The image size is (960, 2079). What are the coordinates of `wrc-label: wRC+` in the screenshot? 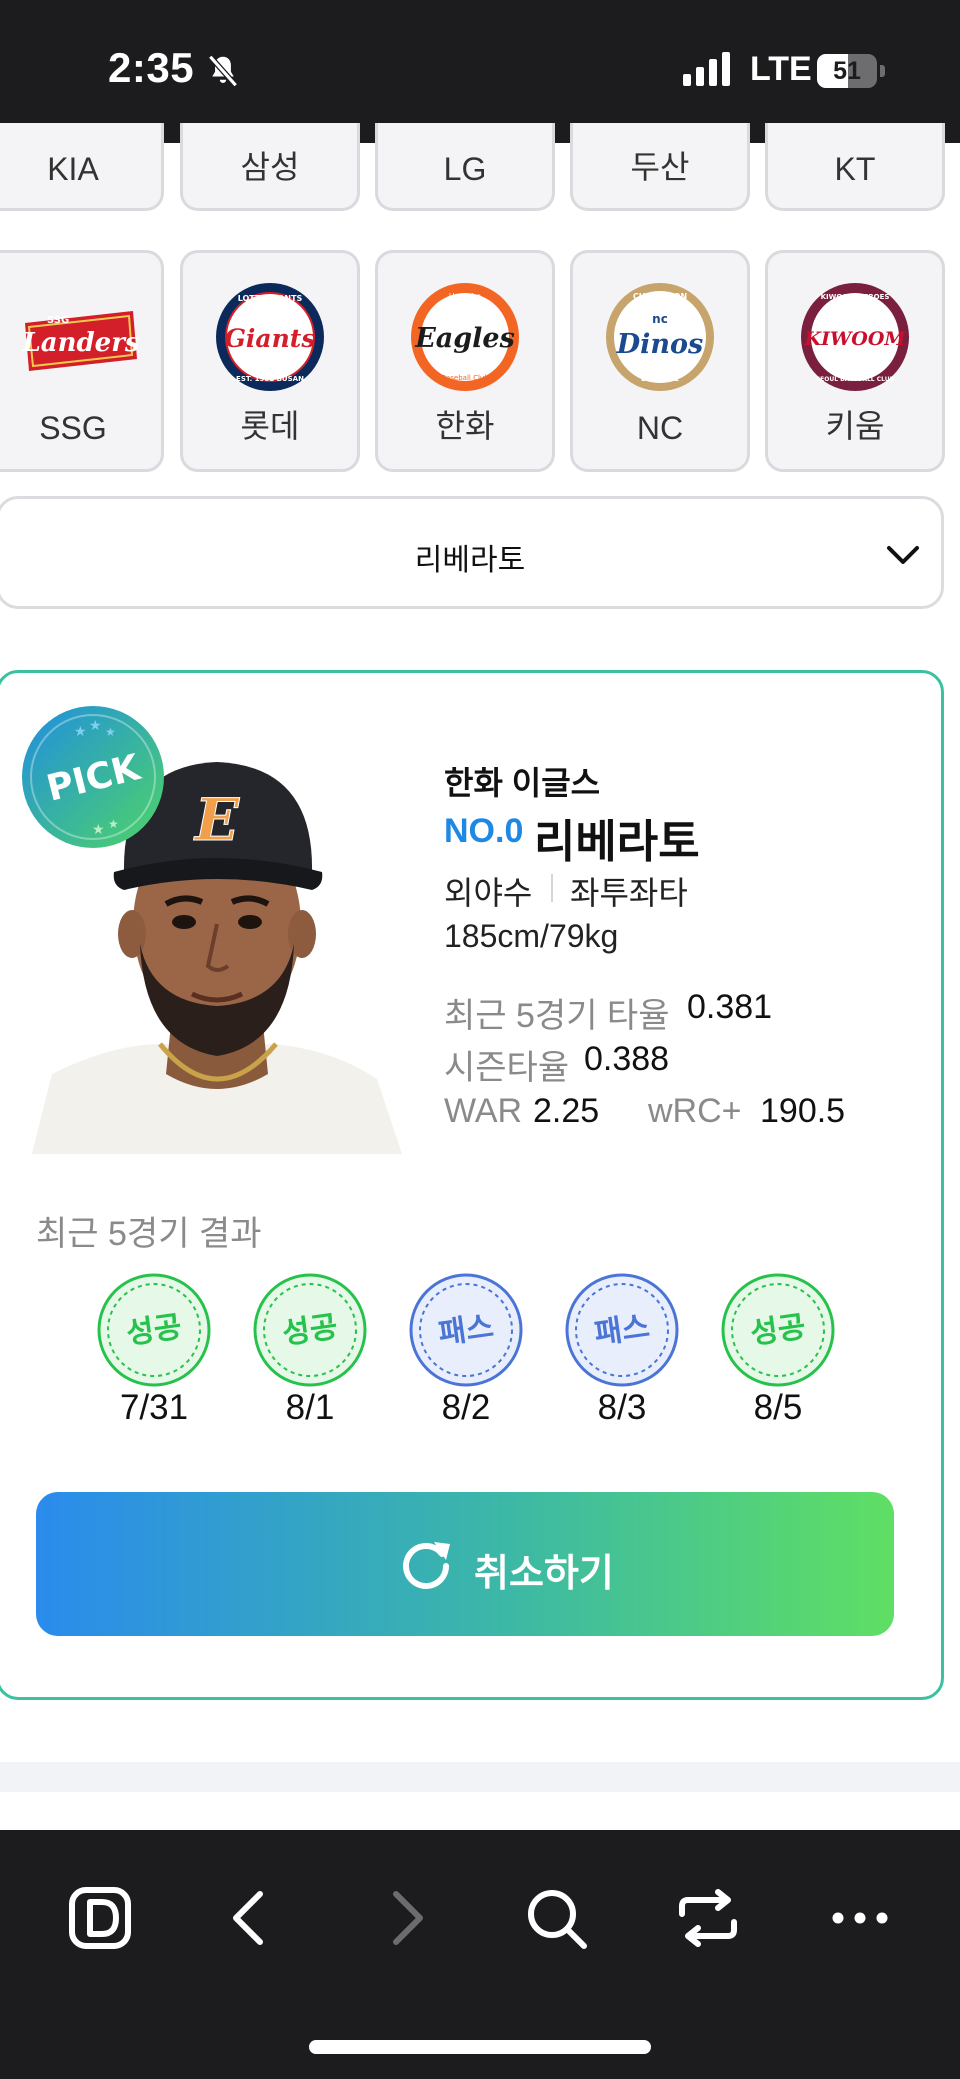 It's located at (695, 1111).